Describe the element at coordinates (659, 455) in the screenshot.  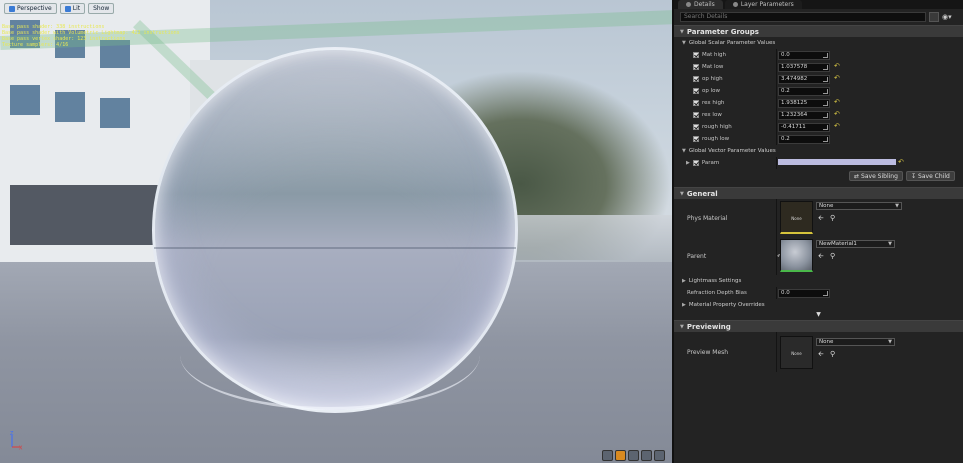
I see `cylinder-icon` at that location.